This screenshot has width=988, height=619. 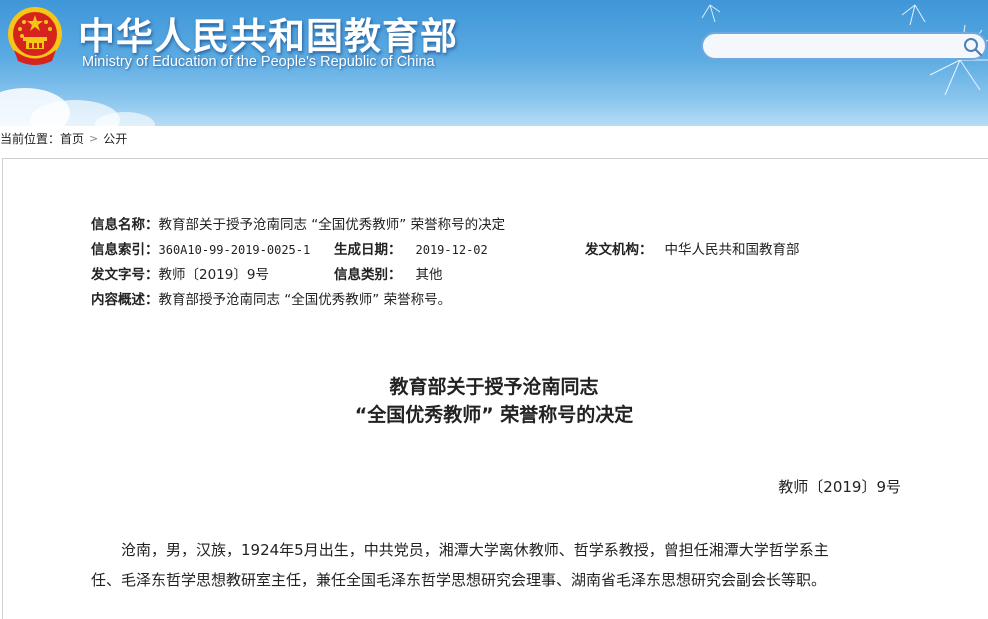 I want to click on search-icon, so click(x=973, y=47).